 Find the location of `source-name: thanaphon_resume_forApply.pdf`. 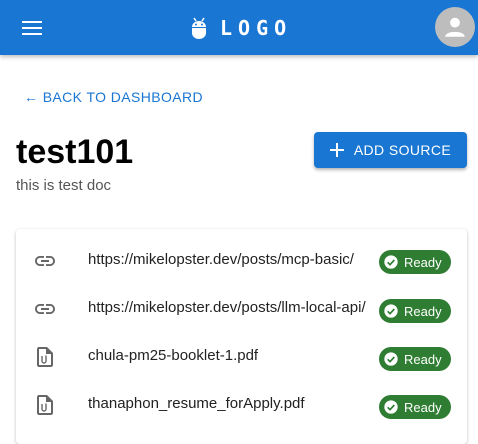

source-name: thanaphon_resume_forApply.pdf is located at coordinates (196, 403).